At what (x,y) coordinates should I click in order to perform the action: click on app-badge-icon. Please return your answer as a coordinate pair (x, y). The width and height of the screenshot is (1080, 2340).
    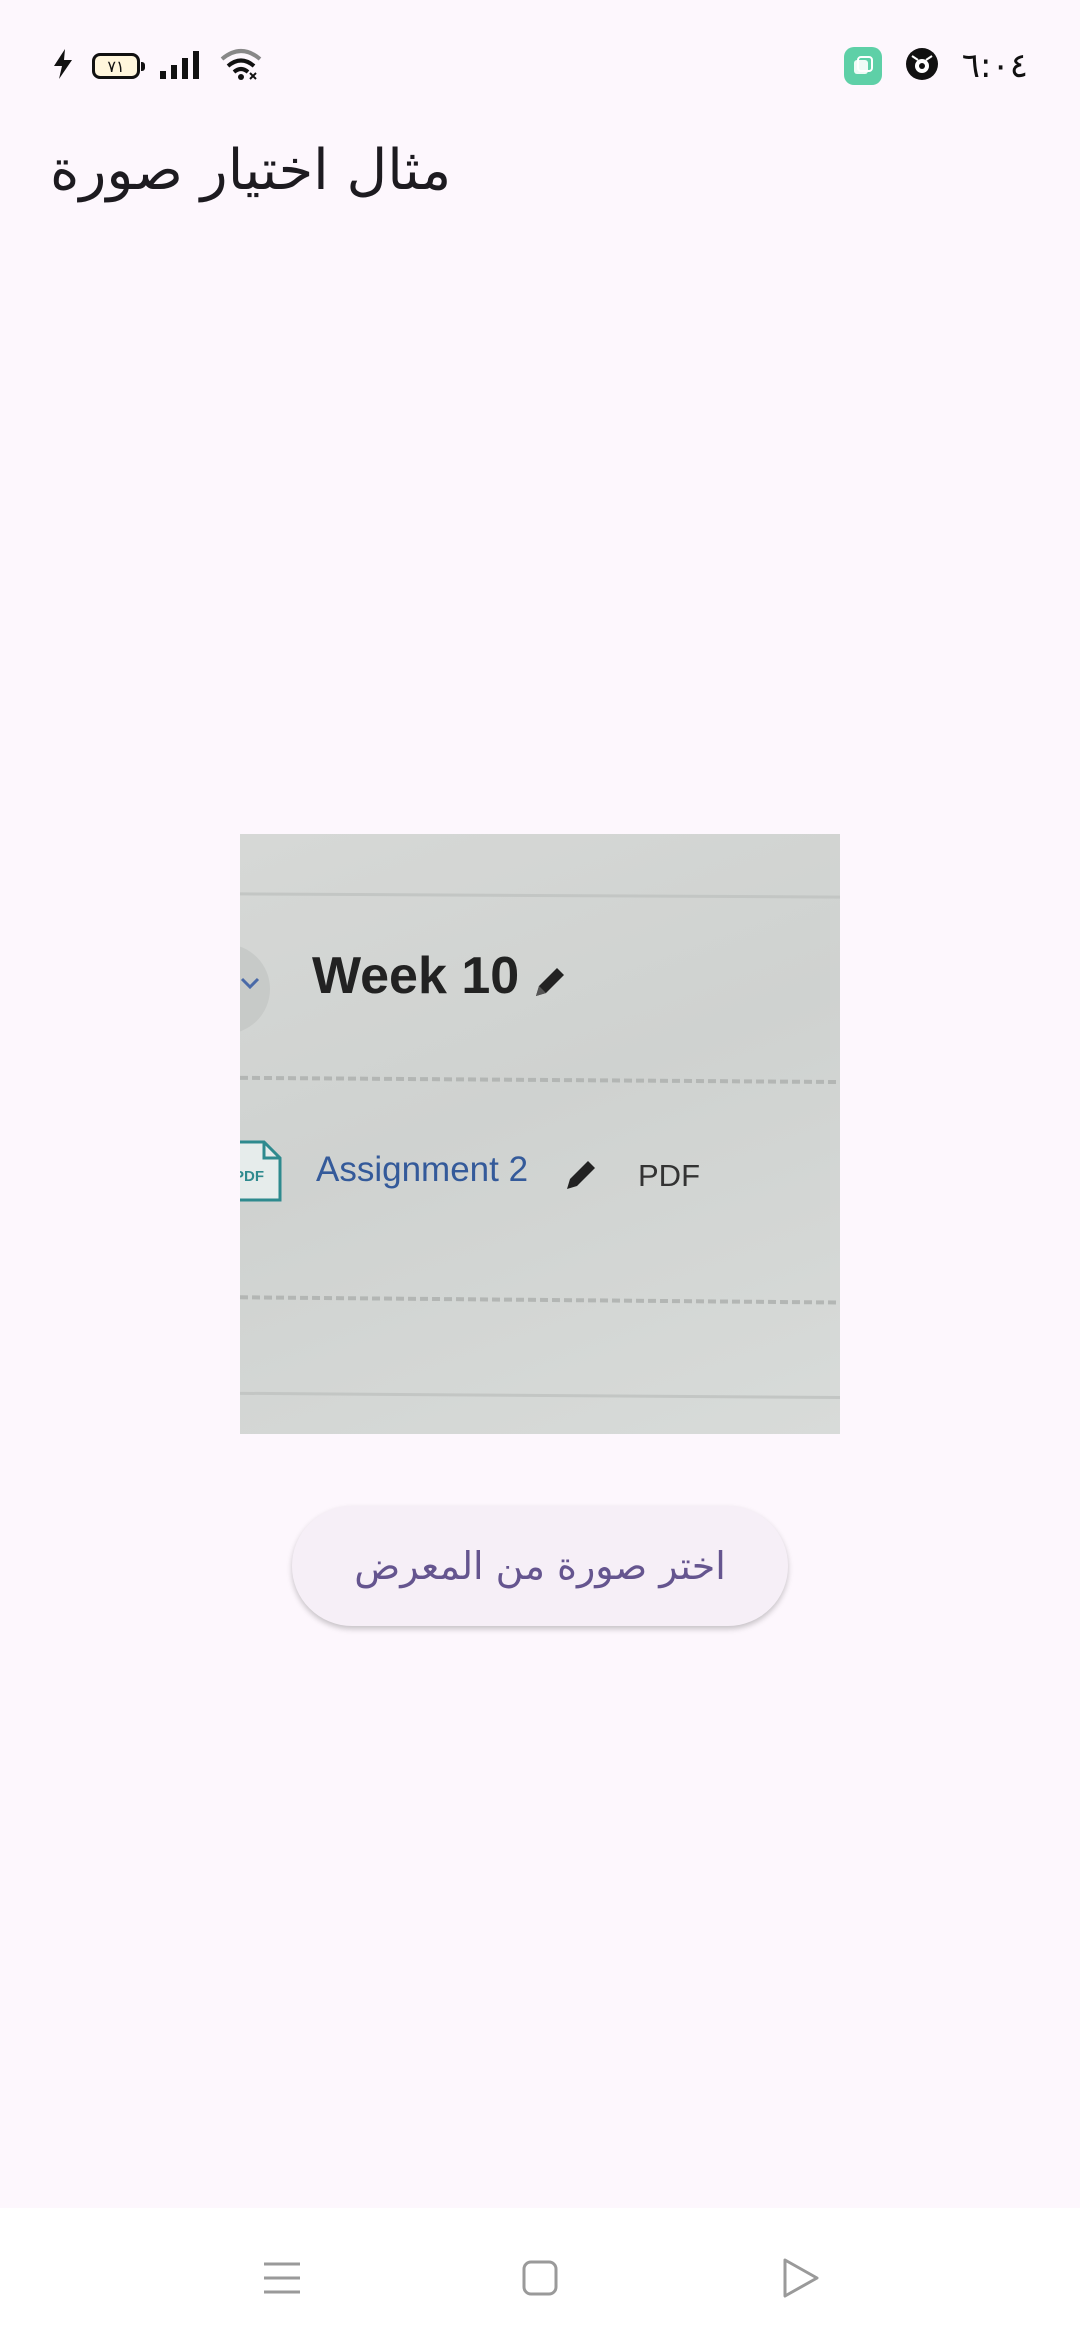
    Looking at the image, I should click on (862, 66).